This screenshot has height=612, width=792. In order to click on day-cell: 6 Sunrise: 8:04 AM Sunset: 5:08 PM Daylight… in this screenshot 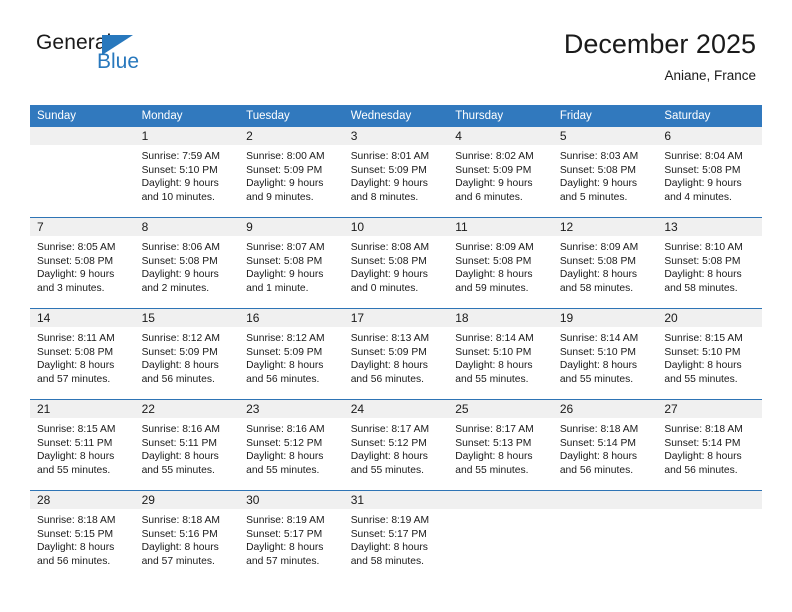, I will do `click(709, 172)`.